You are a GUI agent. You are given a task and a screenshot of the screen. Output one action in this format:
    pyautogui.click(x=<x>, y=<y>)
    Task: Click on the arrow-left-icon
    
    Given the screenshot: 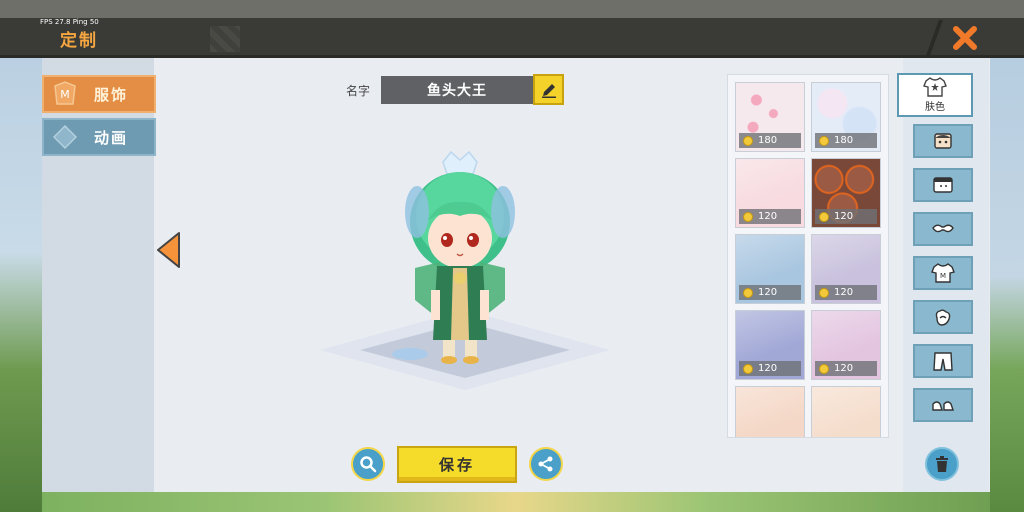 What is the action you would take?
    pyautogui.click(x=168, y=250)
    